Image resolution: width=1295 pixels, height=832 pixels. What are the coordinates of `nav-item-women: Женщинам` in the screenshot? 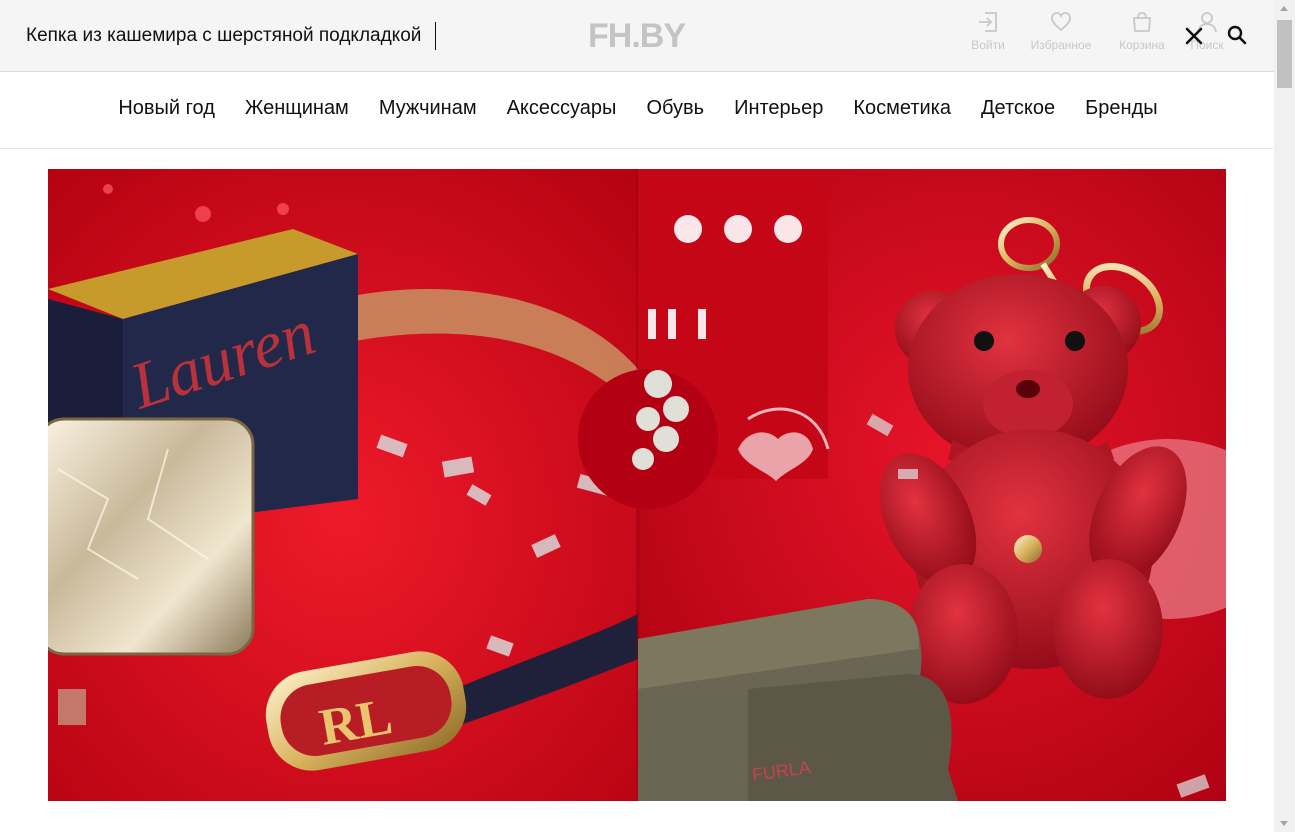 It's located at (297, 108).